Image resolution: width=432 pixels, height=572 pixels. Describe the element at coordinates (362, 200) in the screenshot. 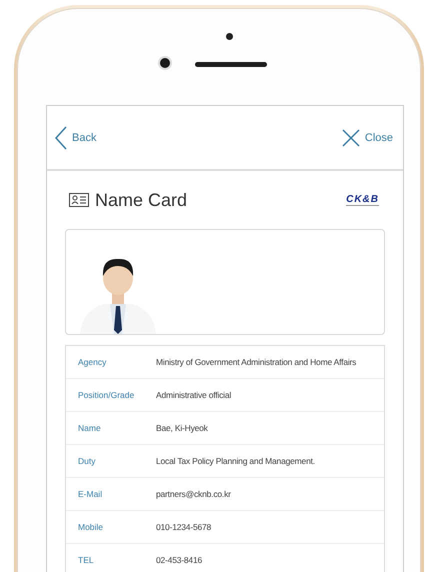

I see `company-logo: CK&B` at that location.